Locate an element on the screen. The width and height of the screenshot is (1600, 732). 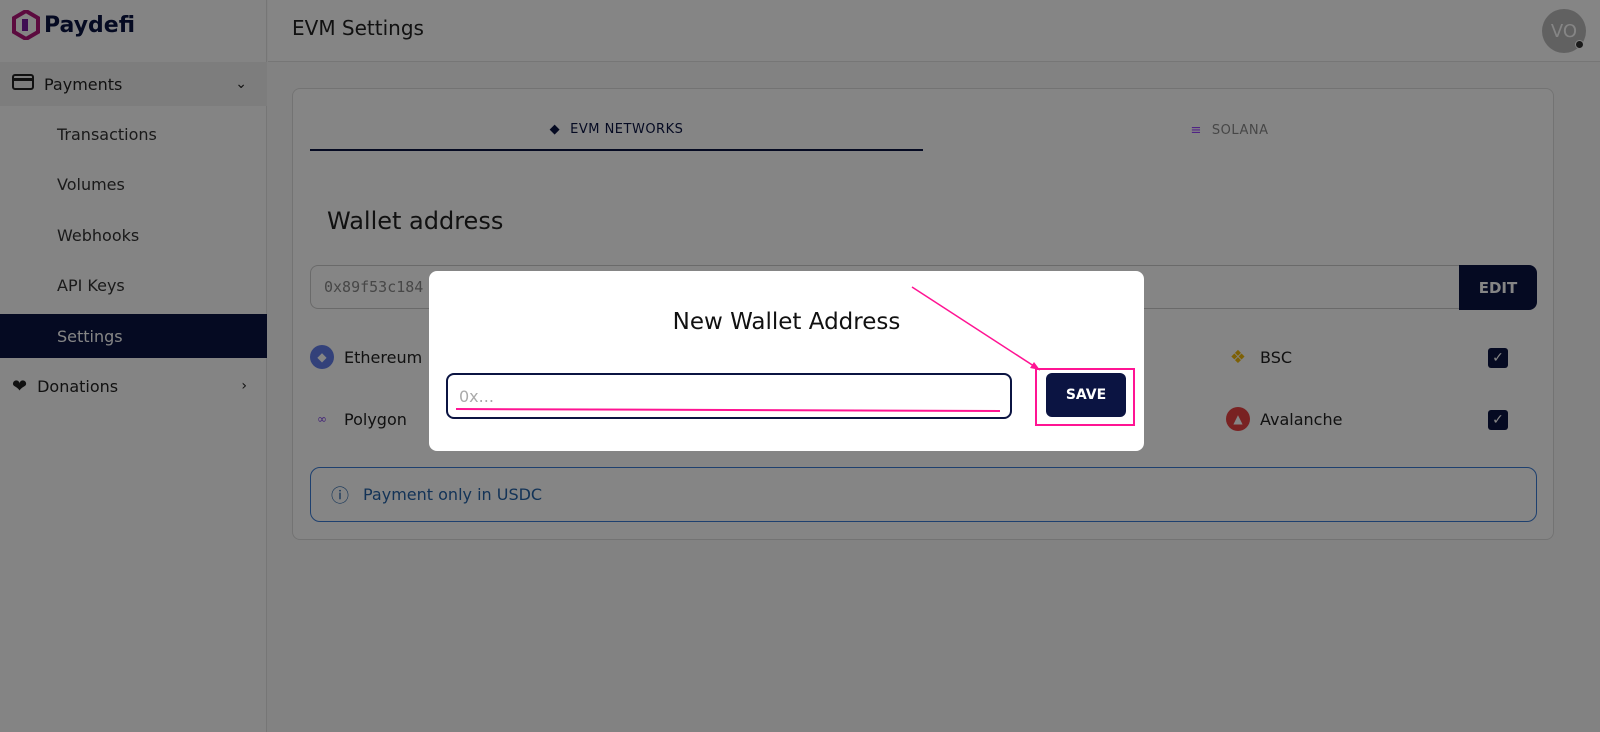
new-wallet-modal: New Wallet Address SAVE is located at coordinates (786, 361).